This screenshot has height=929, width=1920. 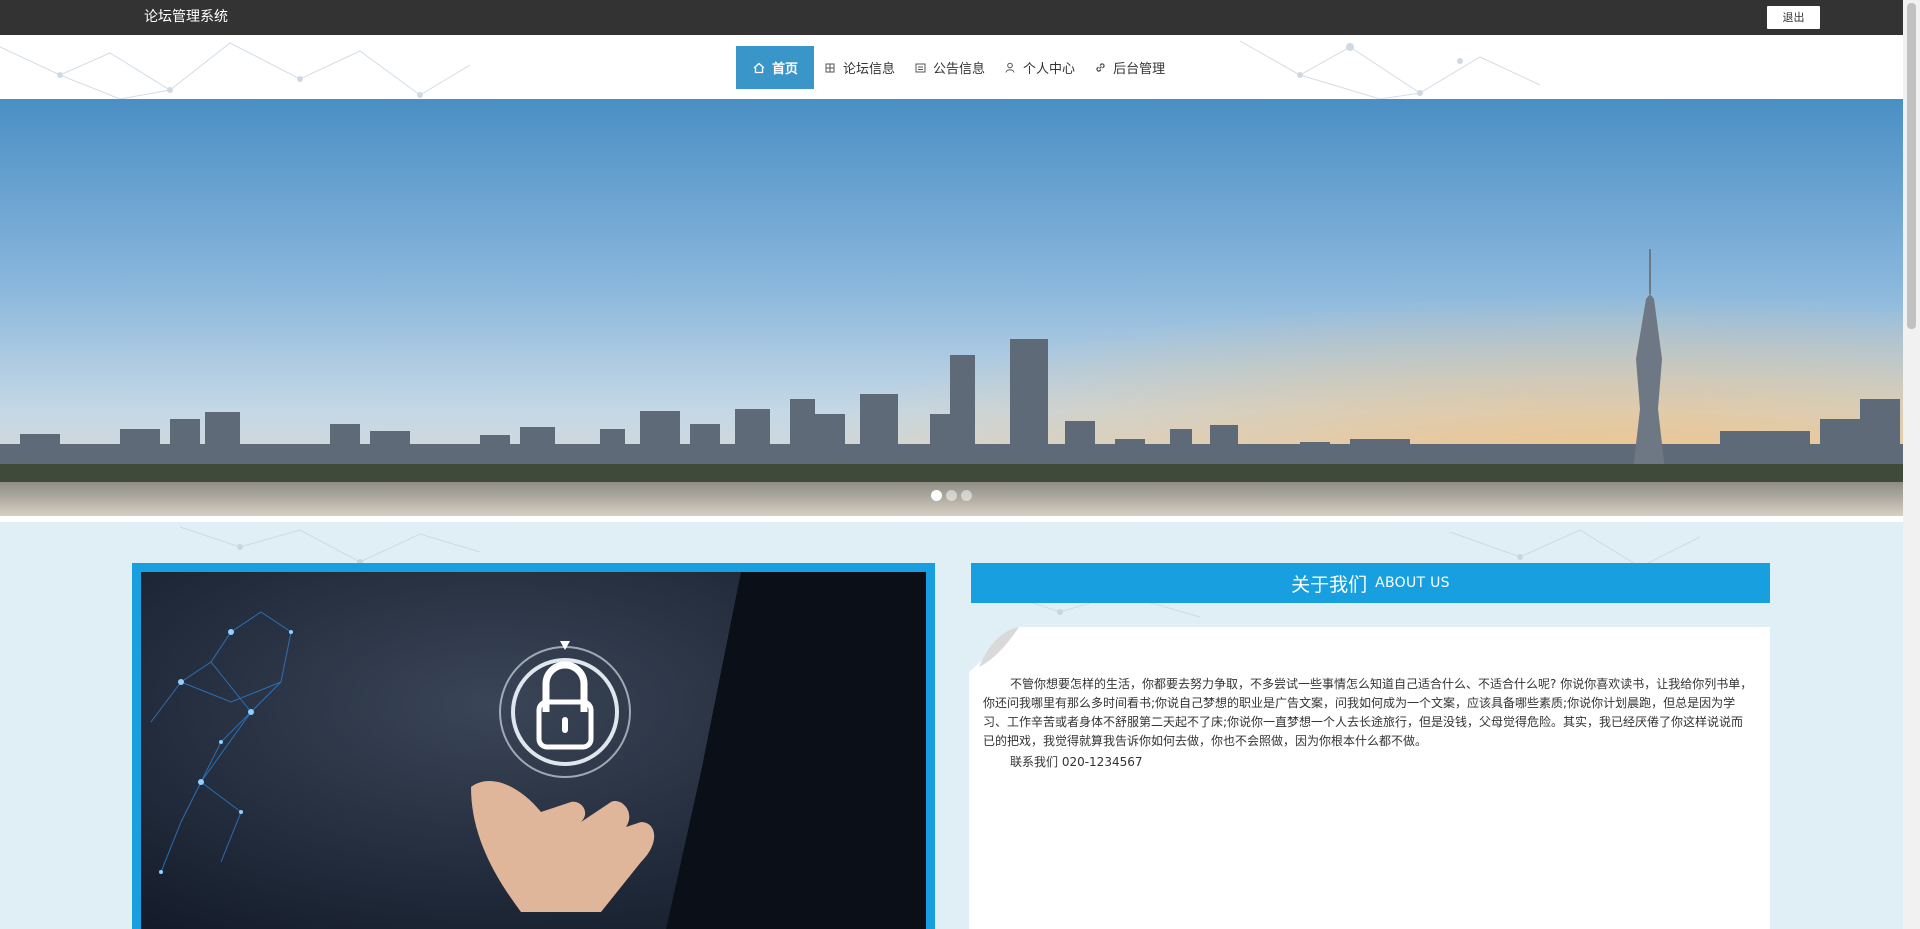 I want to click on nav-home: 首页, so click(x=775, y=67).